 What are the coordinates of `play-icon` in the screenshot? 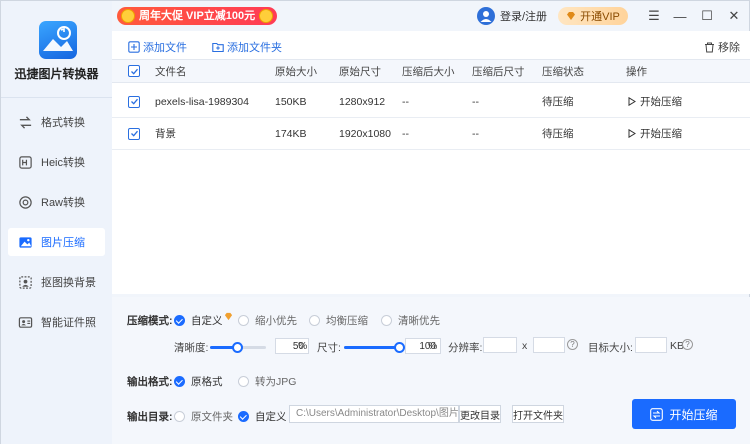 It's located at (632, 101).